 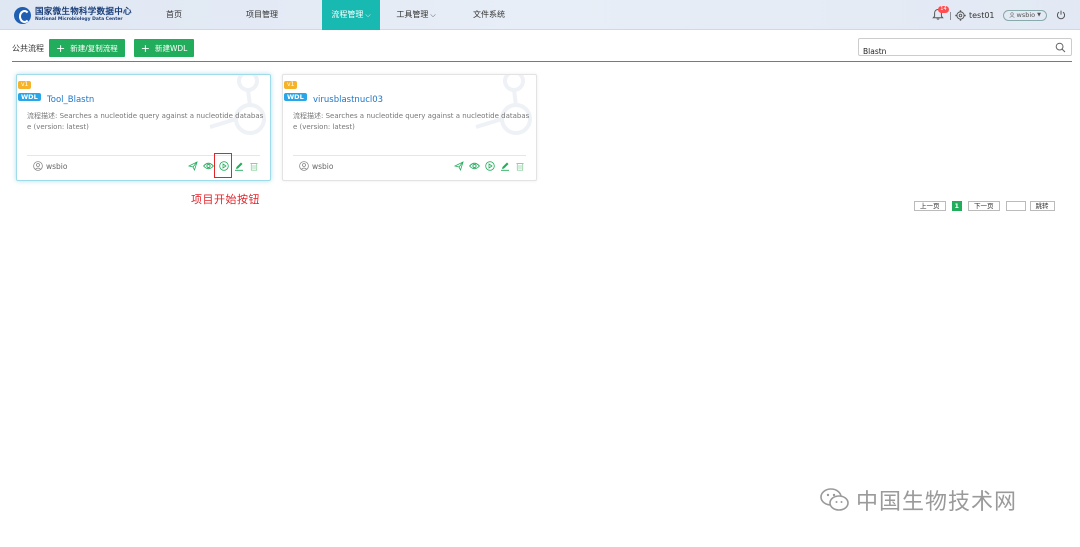 What do you see at coordinates (223, 165) in the screenshot?
I see `run-button-highlight` at bounding box center [223, 165].